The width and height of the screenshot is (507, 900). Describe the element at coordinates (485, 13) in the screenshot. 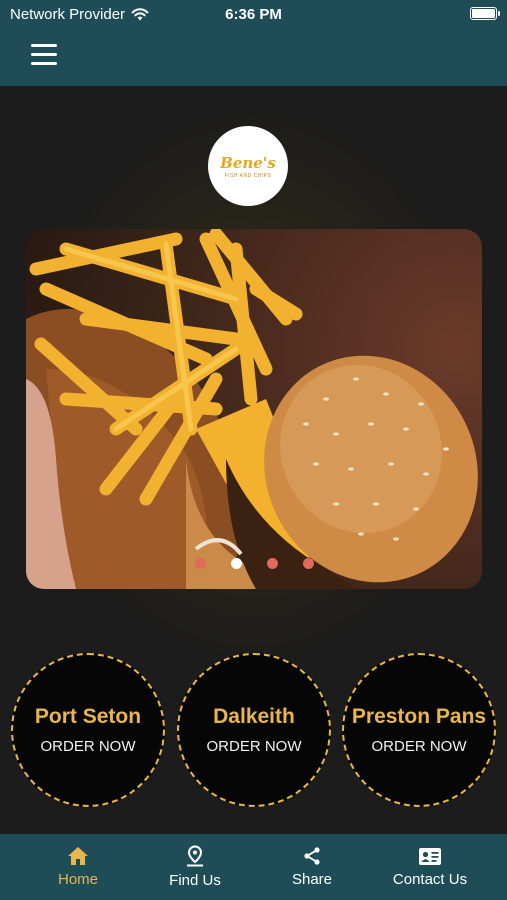

I see `battery-icon` at that location.